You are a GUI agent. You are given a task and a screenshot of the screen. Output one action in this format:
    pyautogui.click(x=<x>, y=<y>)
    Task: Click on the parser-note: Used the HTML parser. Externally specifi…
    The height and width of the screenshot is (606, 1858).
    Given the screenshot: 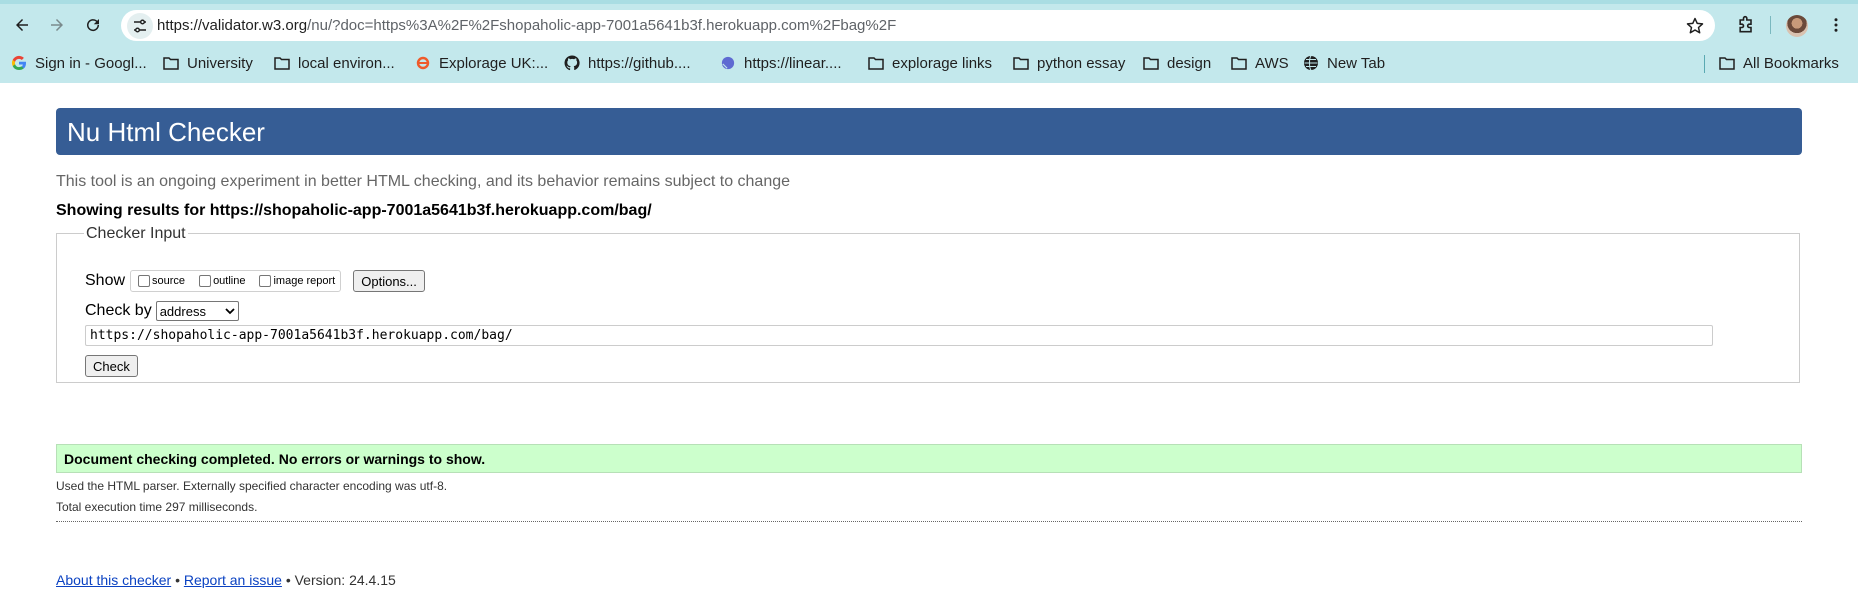 What is the action you would take?
    pyautogui.click(x=252, y=486)
    